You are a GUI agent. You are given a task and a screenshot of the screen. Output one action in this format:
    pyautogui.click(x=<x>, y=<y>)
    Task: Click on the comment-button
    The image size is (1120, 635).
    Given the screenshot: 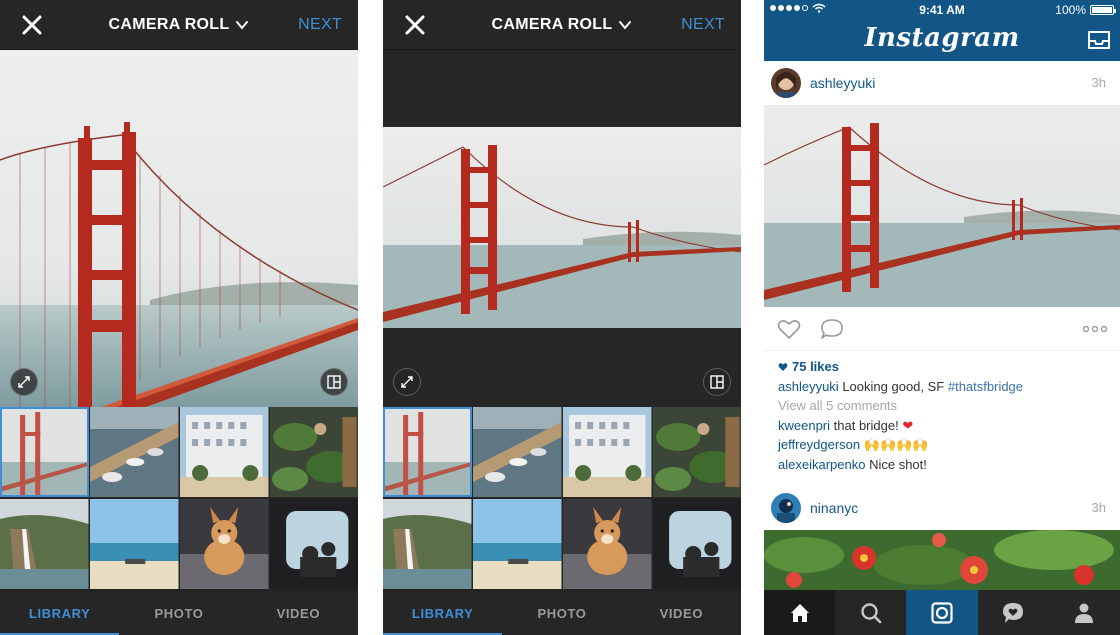 What is the action you would take?
    pyautogui.click(x=832, y=329)
    